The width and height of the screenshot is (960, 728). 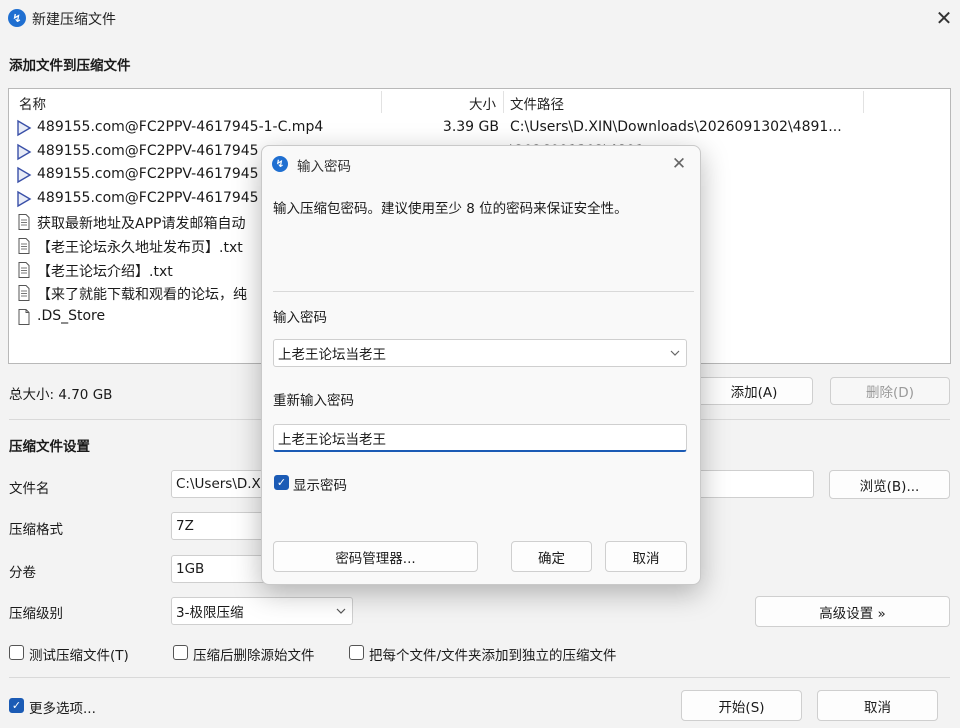 I want to click on window-title: 新建压缩文件, so click(x=74, y=20).